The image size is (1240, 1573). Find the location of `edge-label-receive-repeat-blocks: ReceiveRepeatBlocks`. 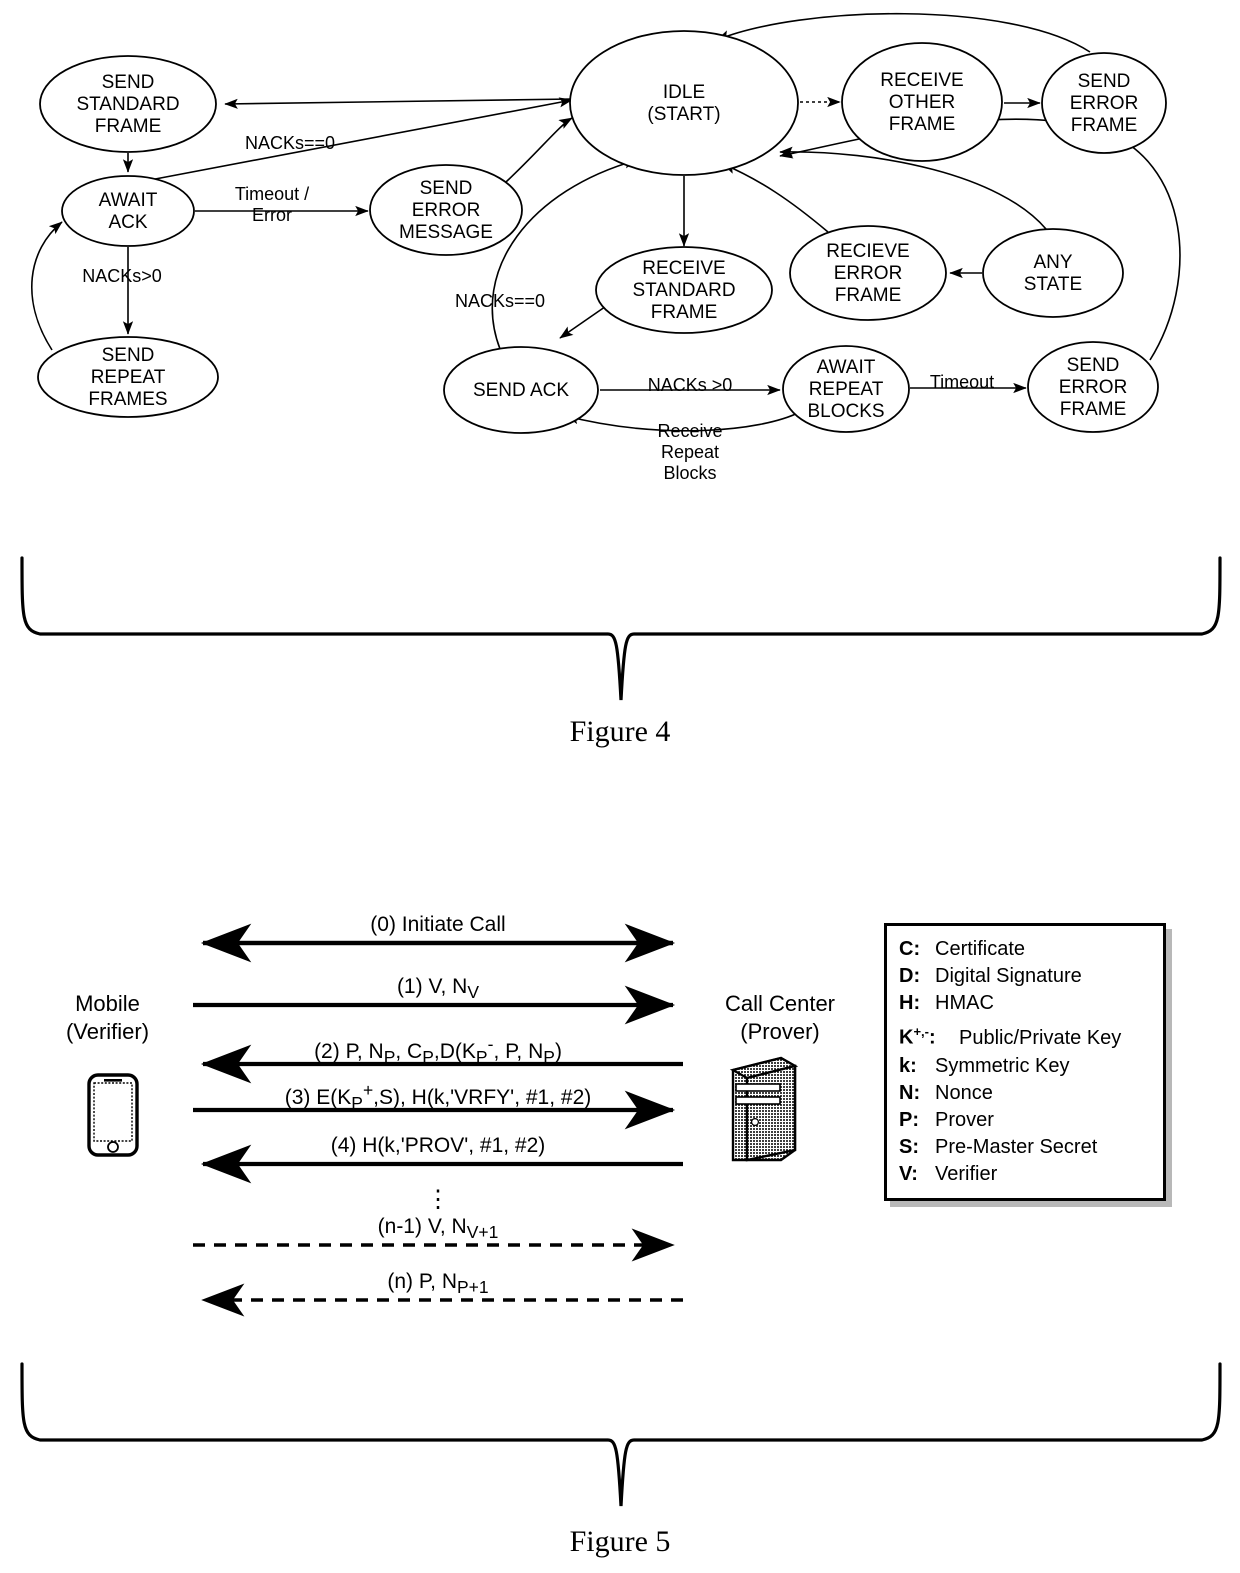

edge-label-receive-repeat-blocks: ReceiveRepeatBlocks is located at coordinates (689, 452).